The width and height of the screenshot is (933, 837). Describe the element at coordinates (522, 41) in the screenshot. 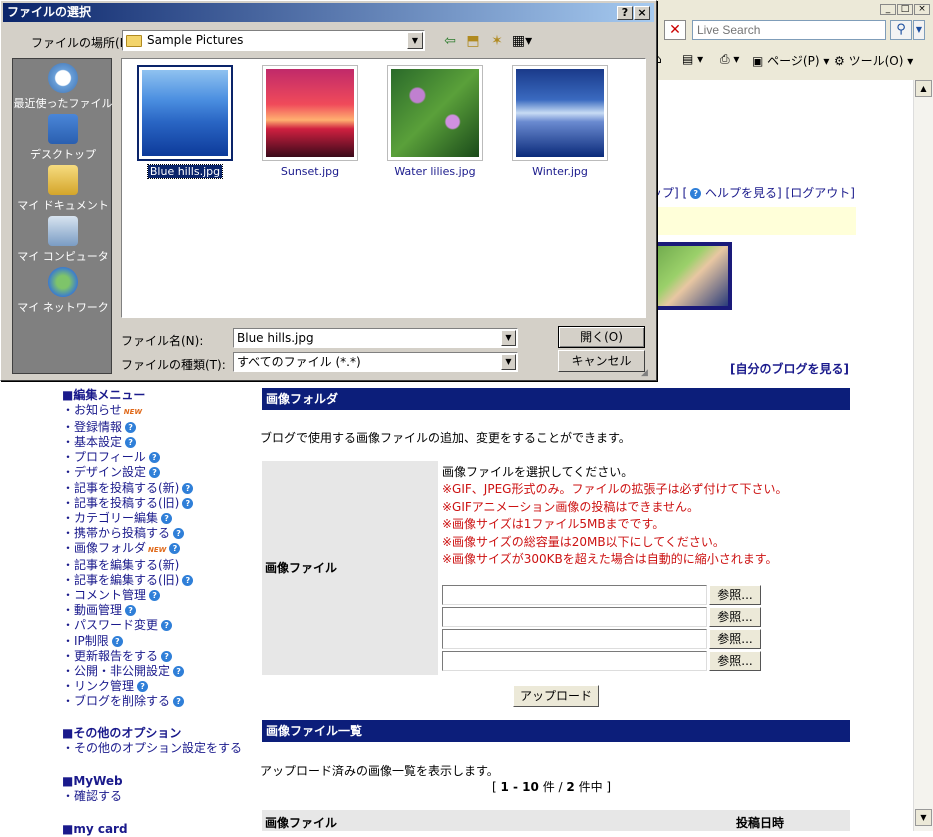

I see `view-menu-icon: ▦▾` at that location.